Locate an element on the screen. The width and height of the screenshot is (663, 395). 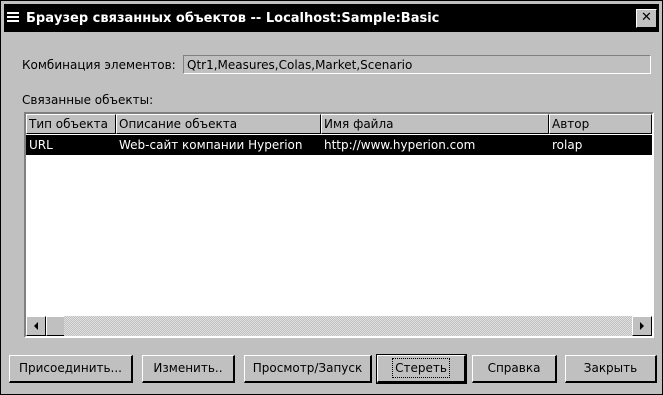
cell-author: rolap is located at coordinates (567, 145).